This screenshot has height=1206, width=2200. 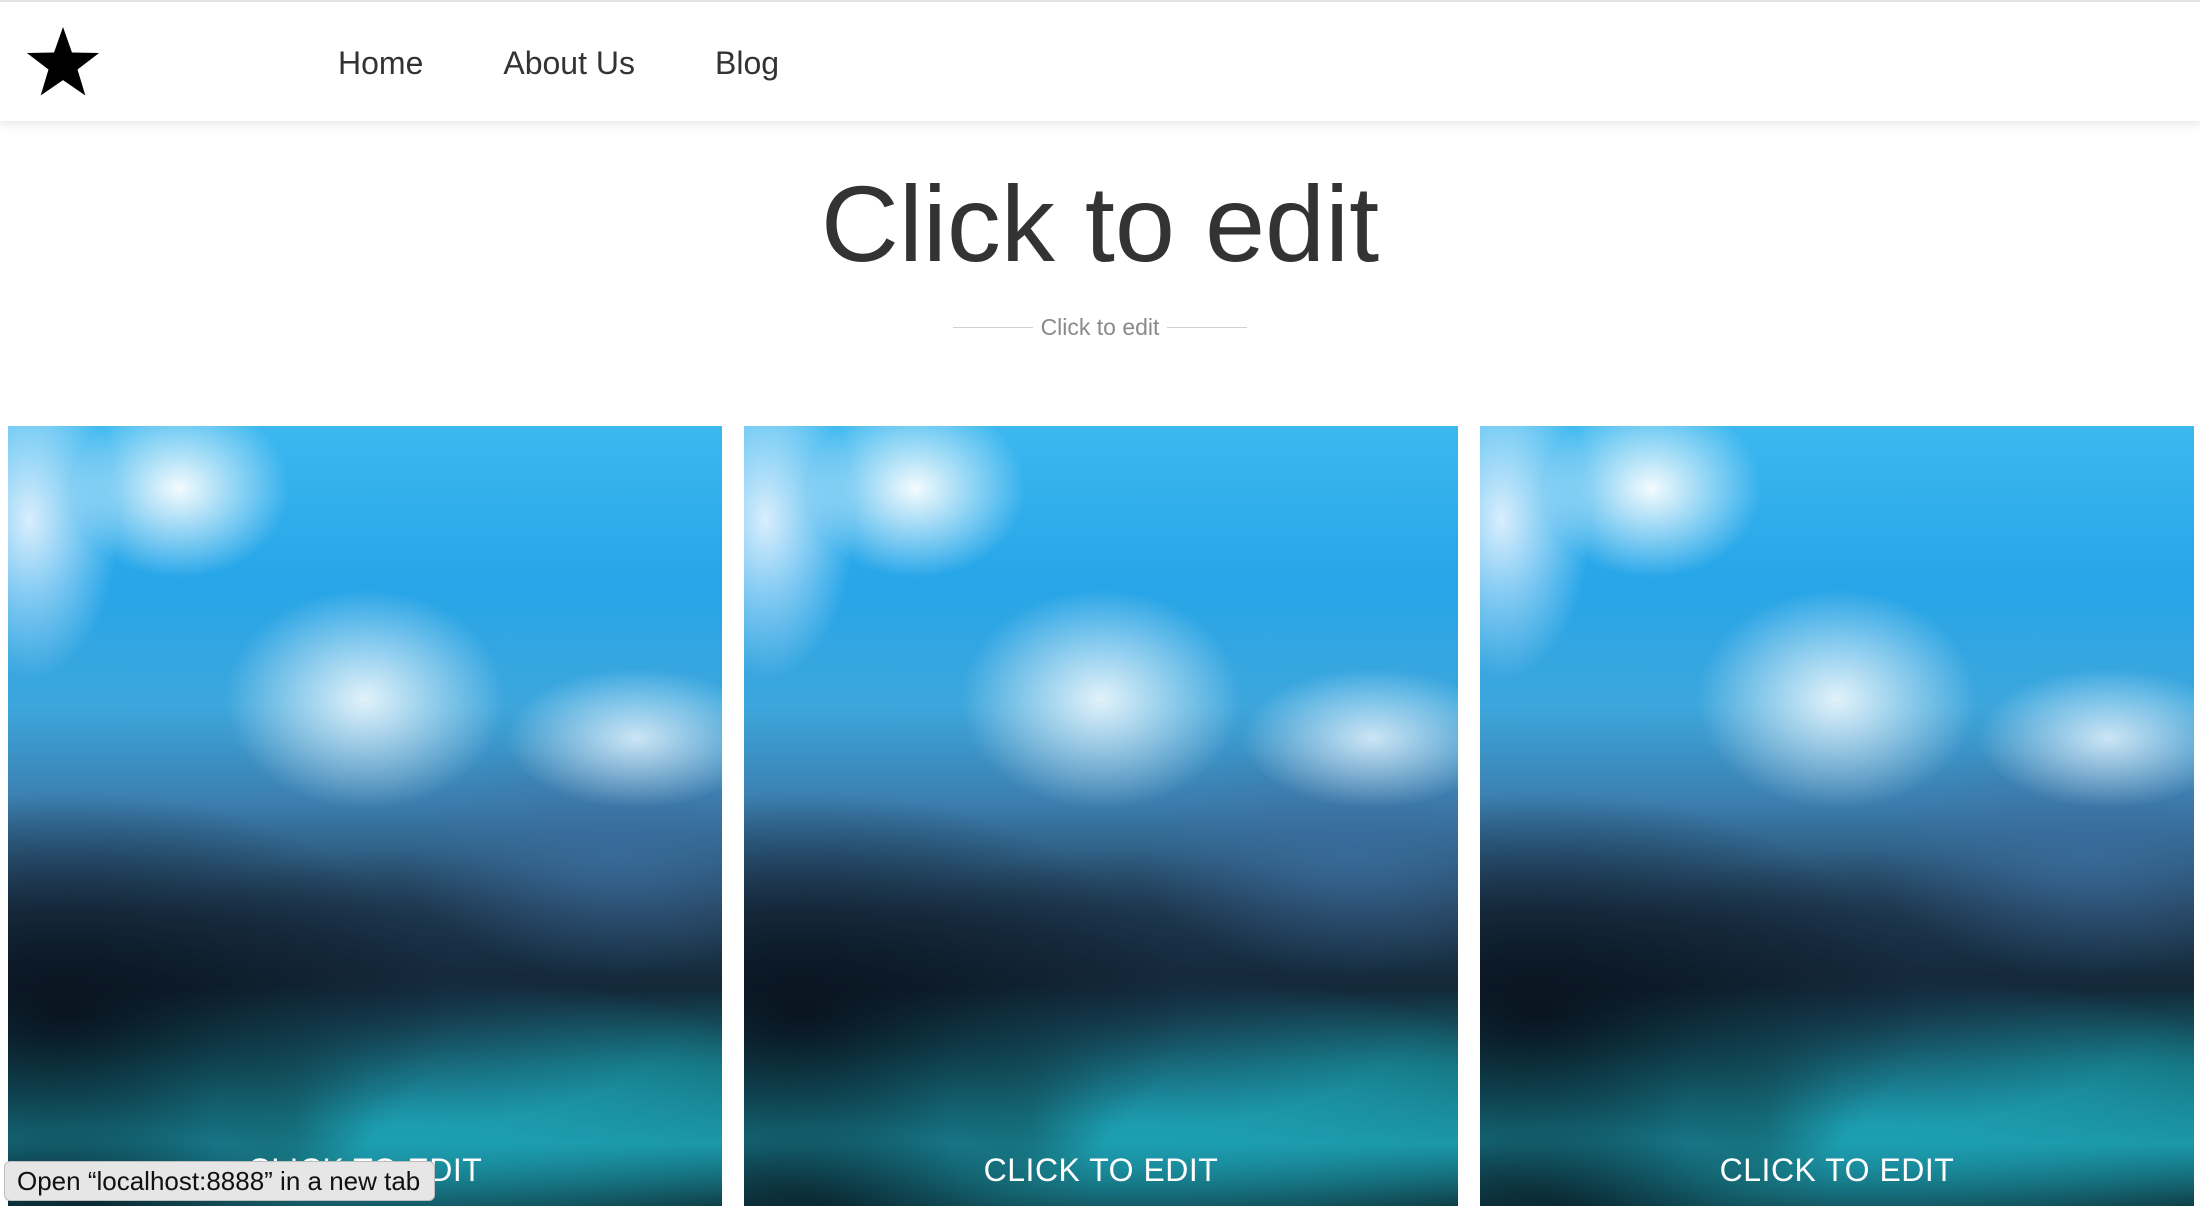 I want to click on hero-subtitle: Click to edit, so click(x=1100, y=327).